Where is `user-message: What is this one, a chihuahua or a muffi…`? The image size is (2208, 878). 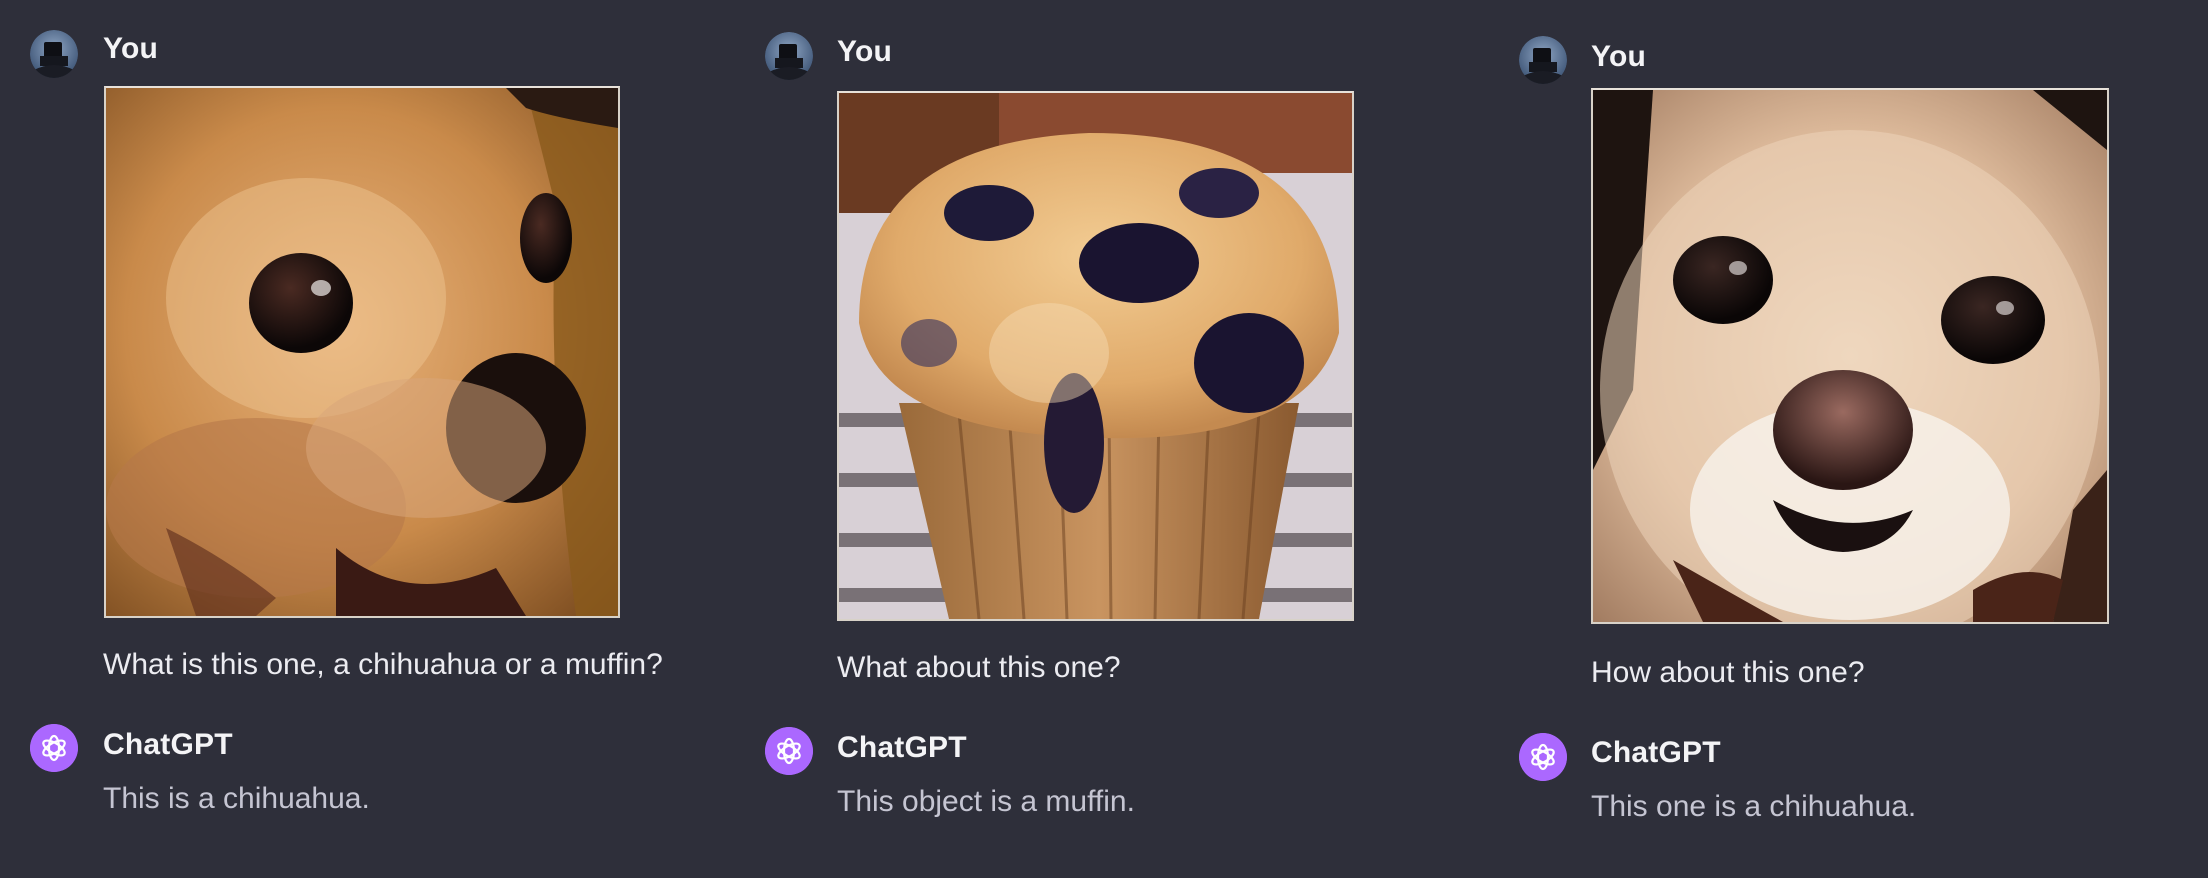
user-message: What is this one, a chihuahua or a muffi… is located at coordinates (383, 664).